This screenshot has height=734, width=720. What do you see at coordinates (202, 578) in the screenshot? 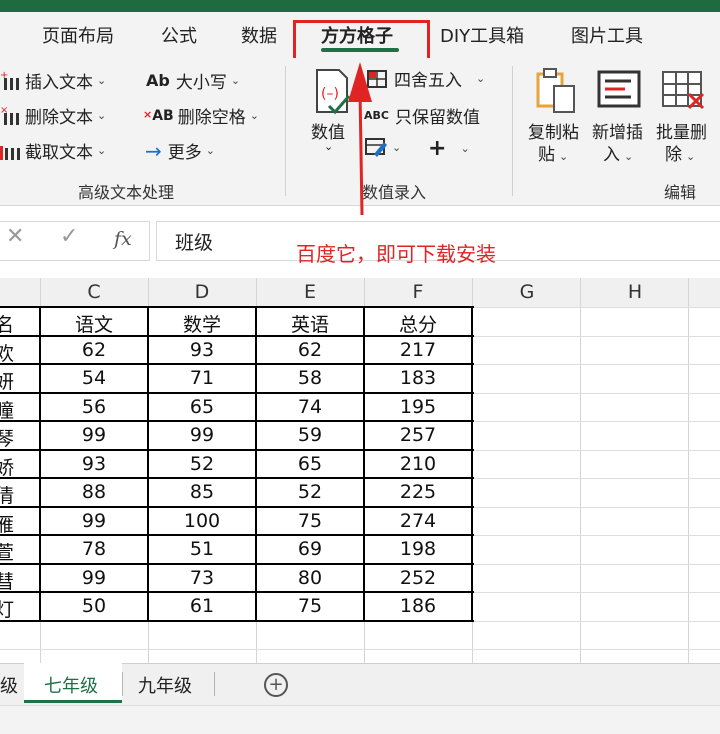
I see `table-cell: 73` at bounding box center [202, 578].